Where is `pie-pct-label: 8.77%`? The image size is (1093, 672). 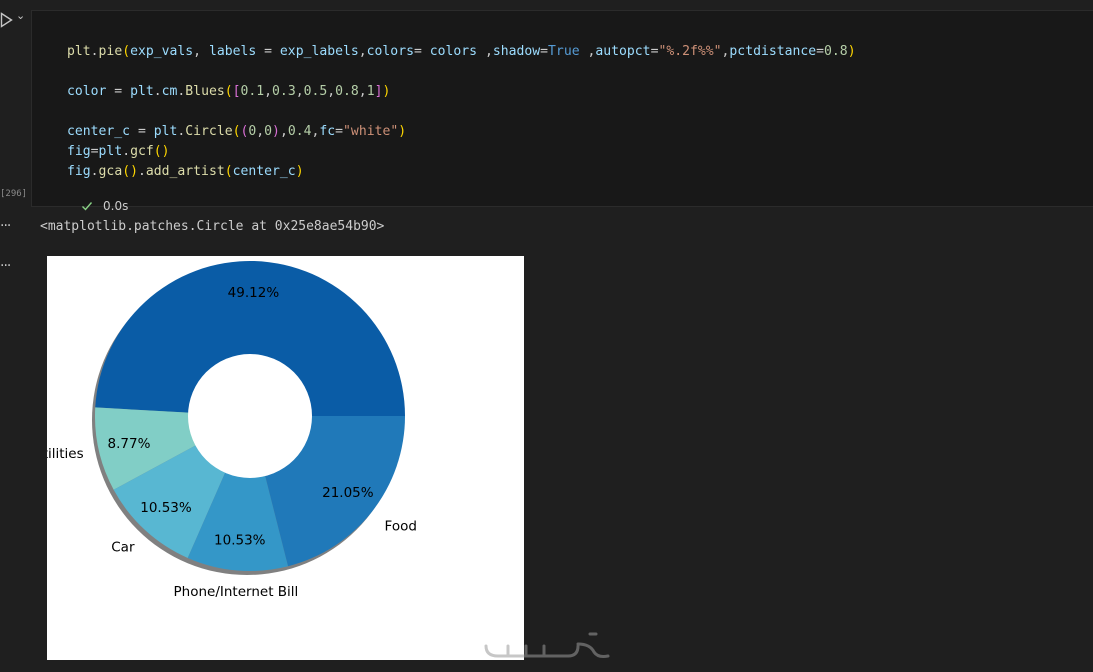 pie-pct-label: 8.77% is located at coordinates (129, 444).